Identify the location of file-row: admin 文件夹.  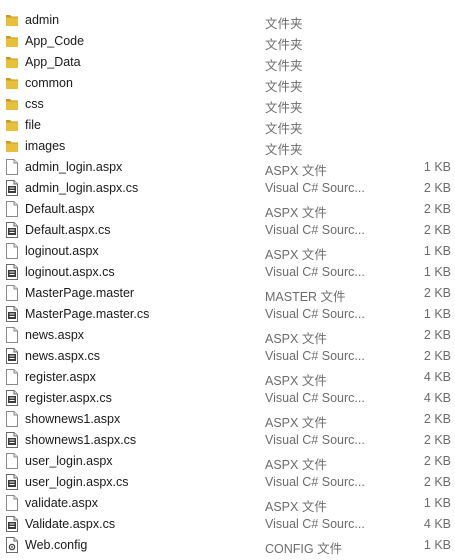
(227, 20).